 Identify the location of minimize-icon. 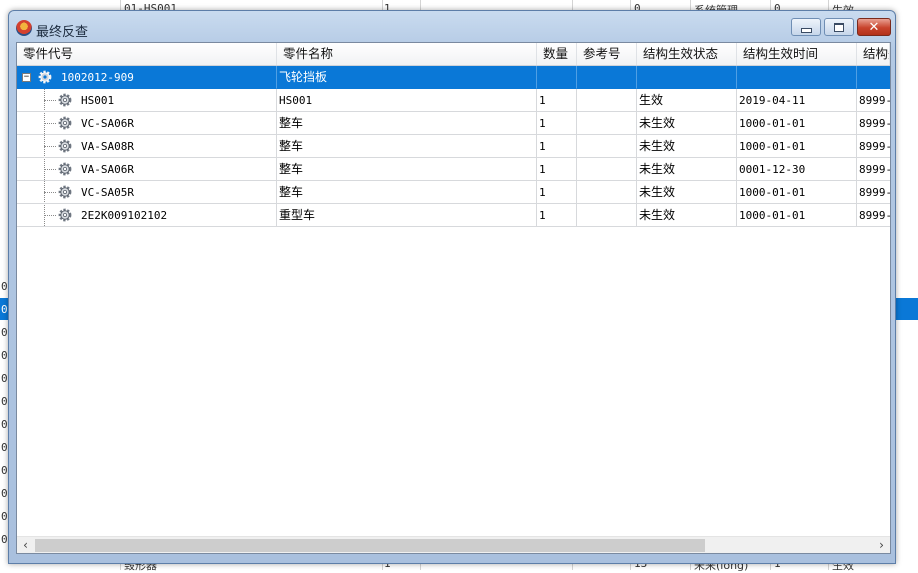
(806, 30).